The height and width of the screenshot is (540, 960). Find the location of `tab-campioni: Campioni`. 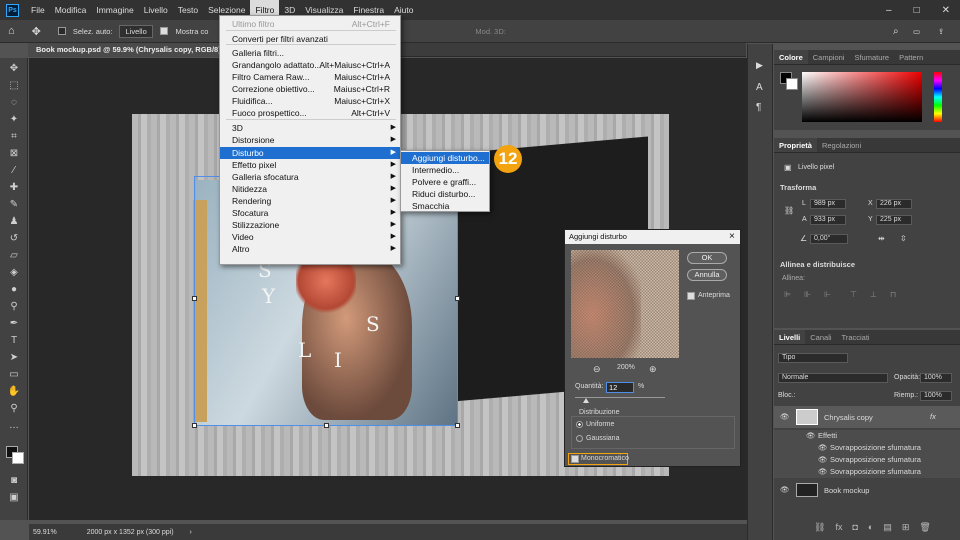

tab-campioni: Campioni is located at coordinates (829, 57).